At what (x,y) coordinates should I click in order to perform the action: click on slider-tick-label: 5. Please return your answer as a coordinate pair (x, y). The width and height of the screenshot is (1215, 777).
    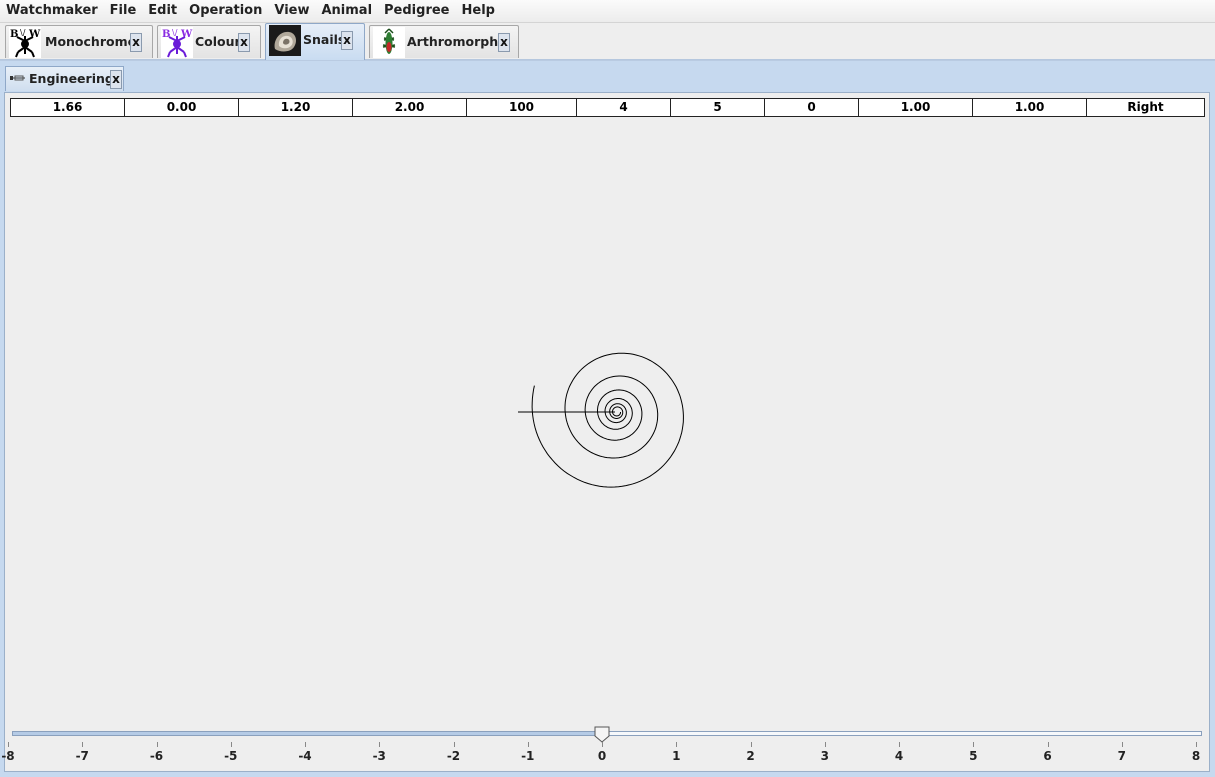
    Looking at the image, I should click on (973, 756).